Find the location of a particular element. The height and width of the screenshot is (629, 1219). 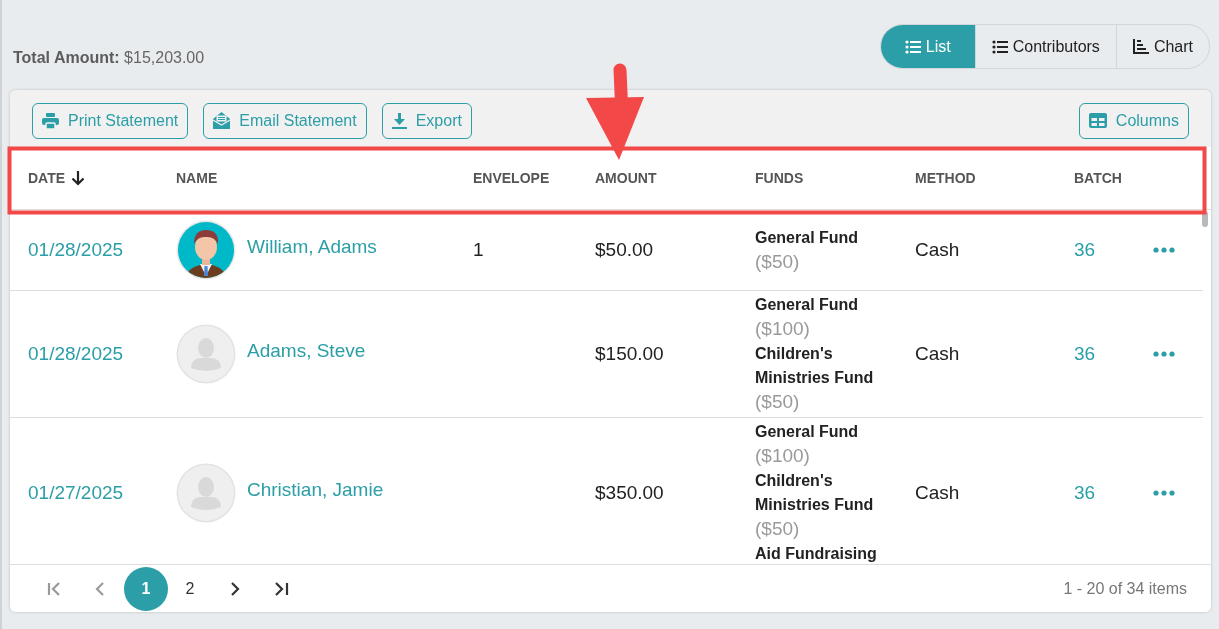

envelope-icon is located at coordinates (222, 120).